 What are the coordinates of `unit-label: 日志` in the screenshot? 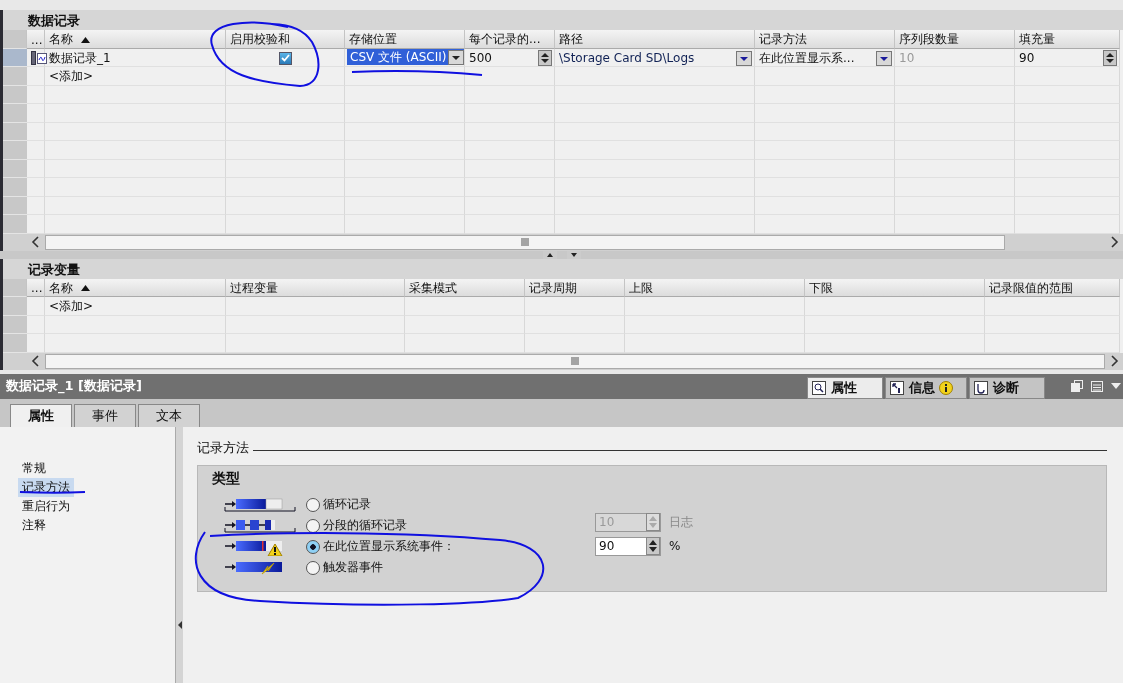 It's located at (681, 522).